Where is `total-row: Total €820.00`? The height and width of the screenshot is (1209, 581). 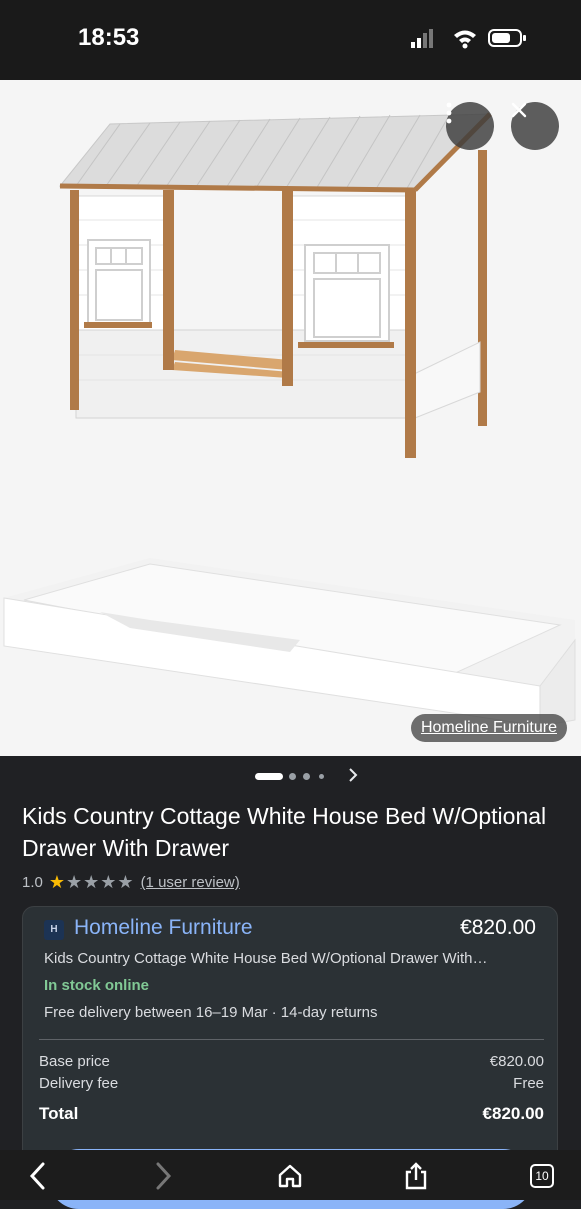 total-row: Total €820.00 is located at coordinates (291, 1114).